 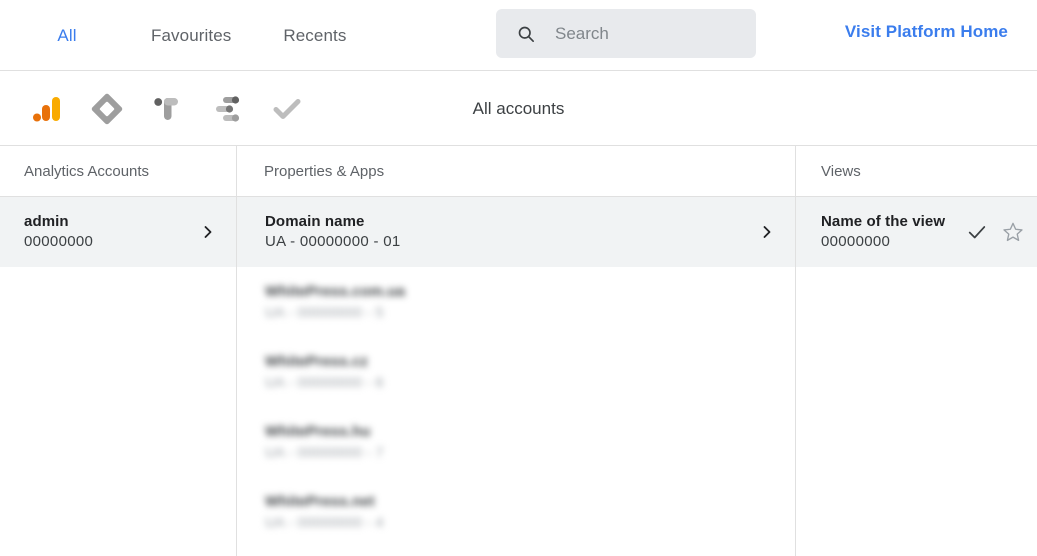 I want to click on tab-all: All, so click(x=67, y=35).